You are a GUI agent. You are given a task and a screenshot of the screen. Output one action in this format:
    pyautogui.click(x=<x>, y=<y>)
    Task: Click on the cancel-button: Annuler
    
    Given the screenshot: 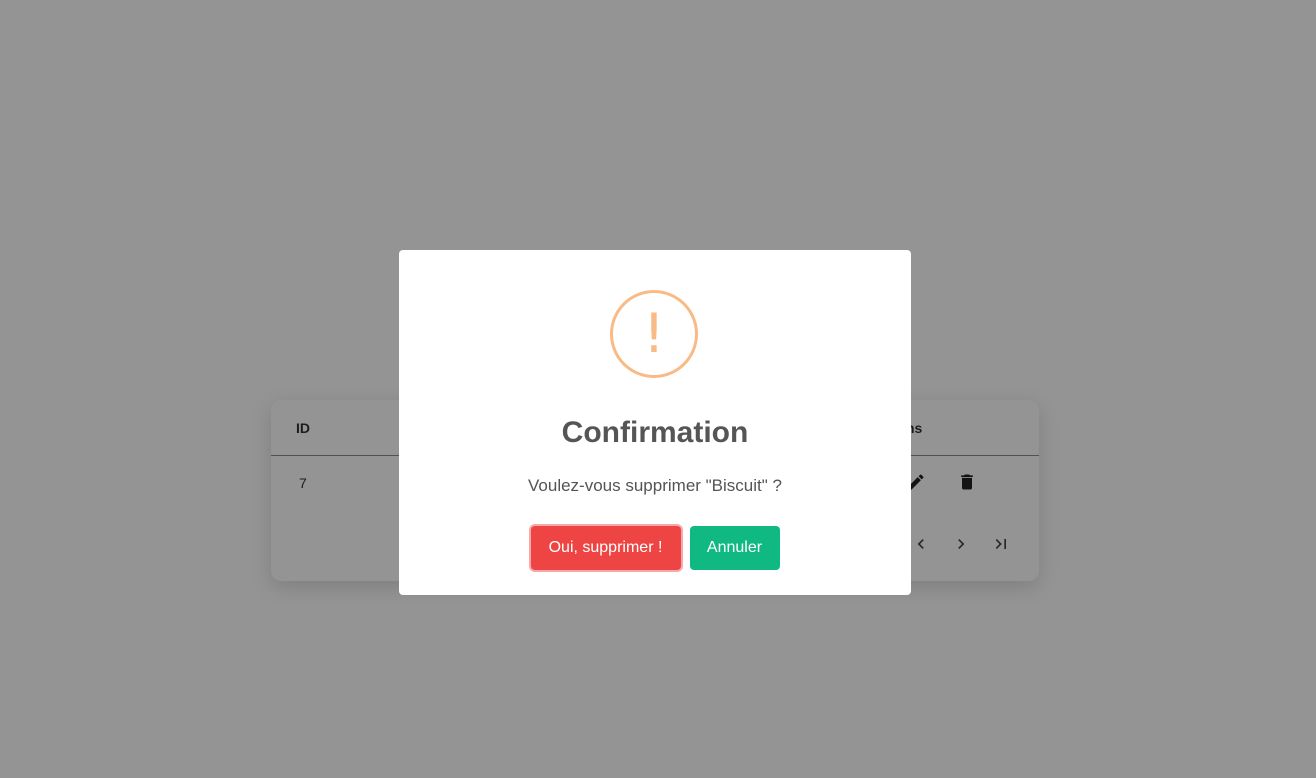 What is the action you would take?
    pyautogui.click(x=734, y=548)
    